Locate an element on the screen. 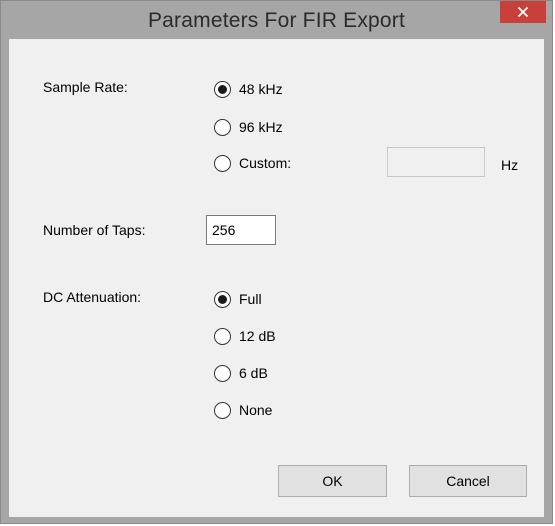  radio-label: None is located at coordinates (256, 410).